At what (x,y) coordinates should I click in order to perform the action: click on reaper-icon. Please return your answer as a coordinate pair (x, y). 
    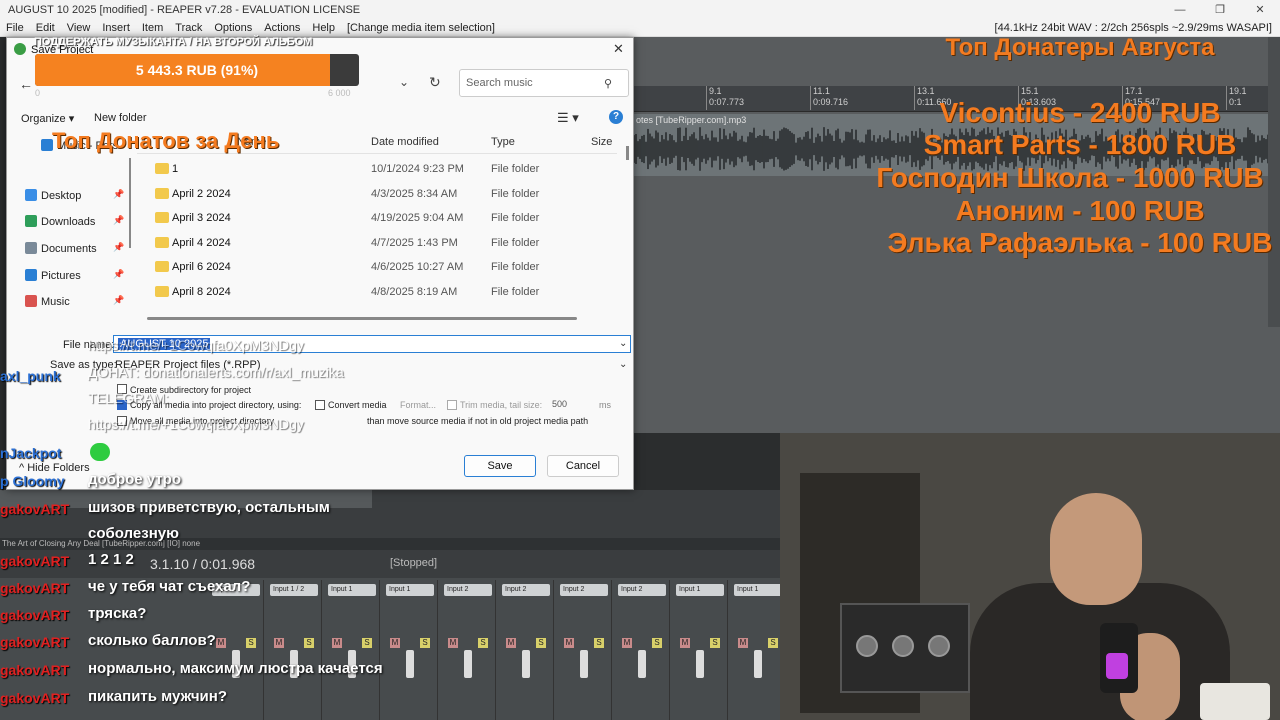
    Looking at the image, I should click on (20, 49).